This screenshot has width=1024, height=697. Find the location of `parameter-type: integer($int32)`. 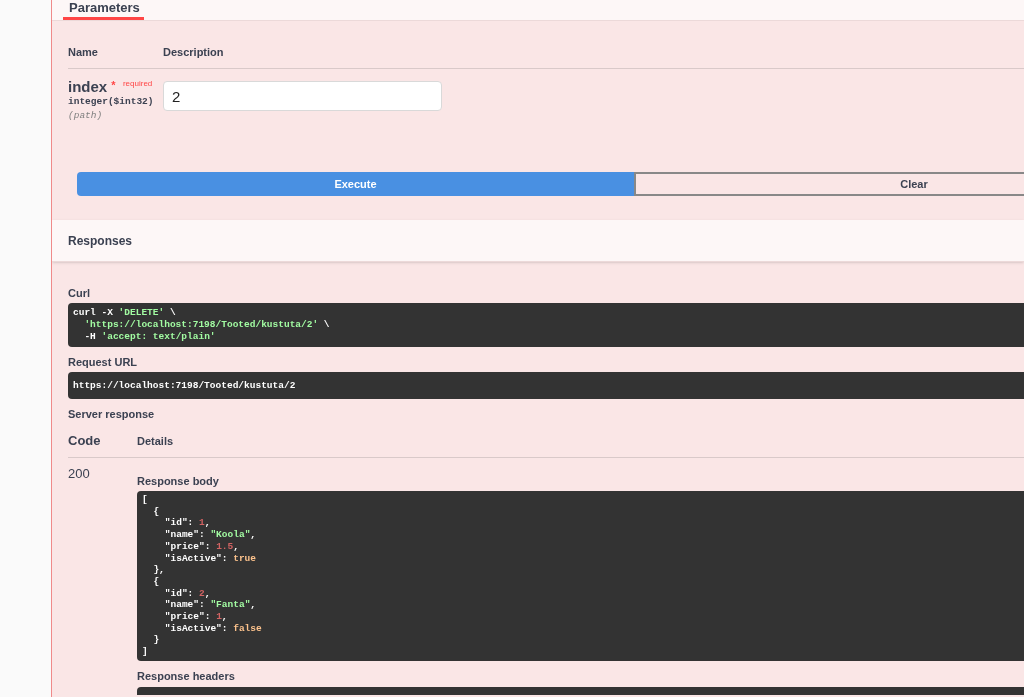

parameter-type: integer($int32) is located at coordinates (111, 102).